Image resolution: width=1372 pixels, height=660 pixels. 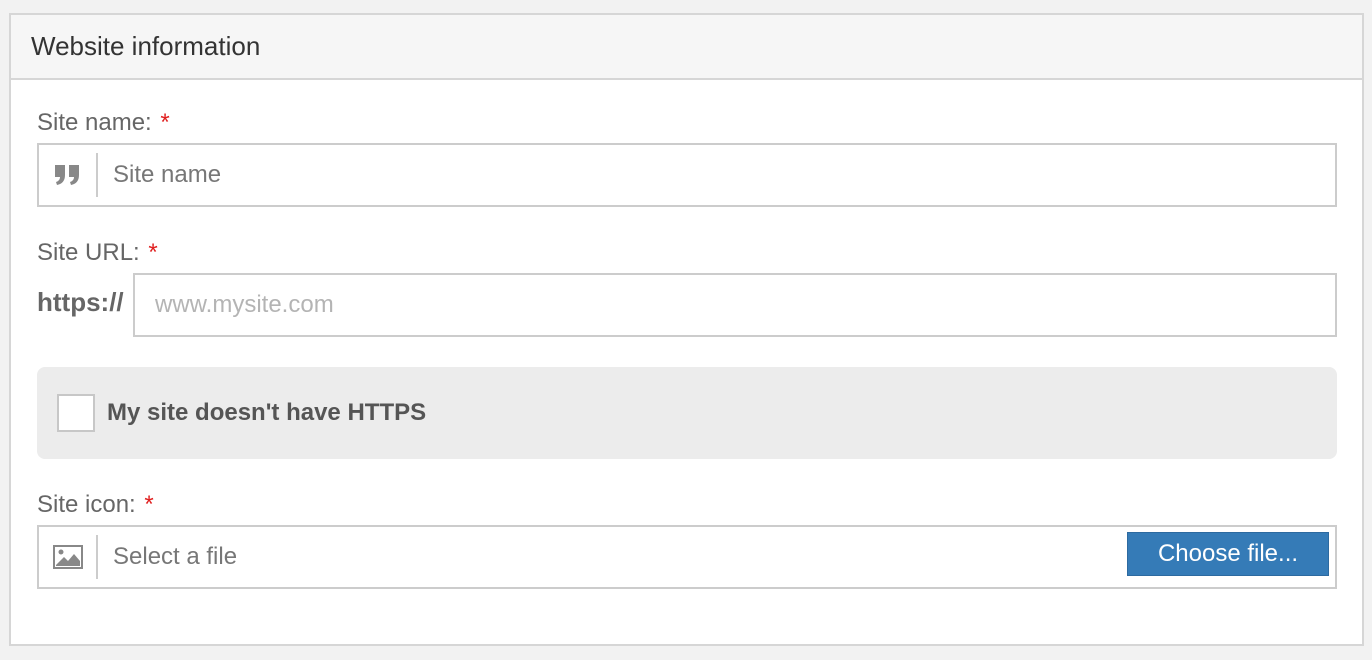 I want to click on panel-header: Website information, so click(x=686, y=47).